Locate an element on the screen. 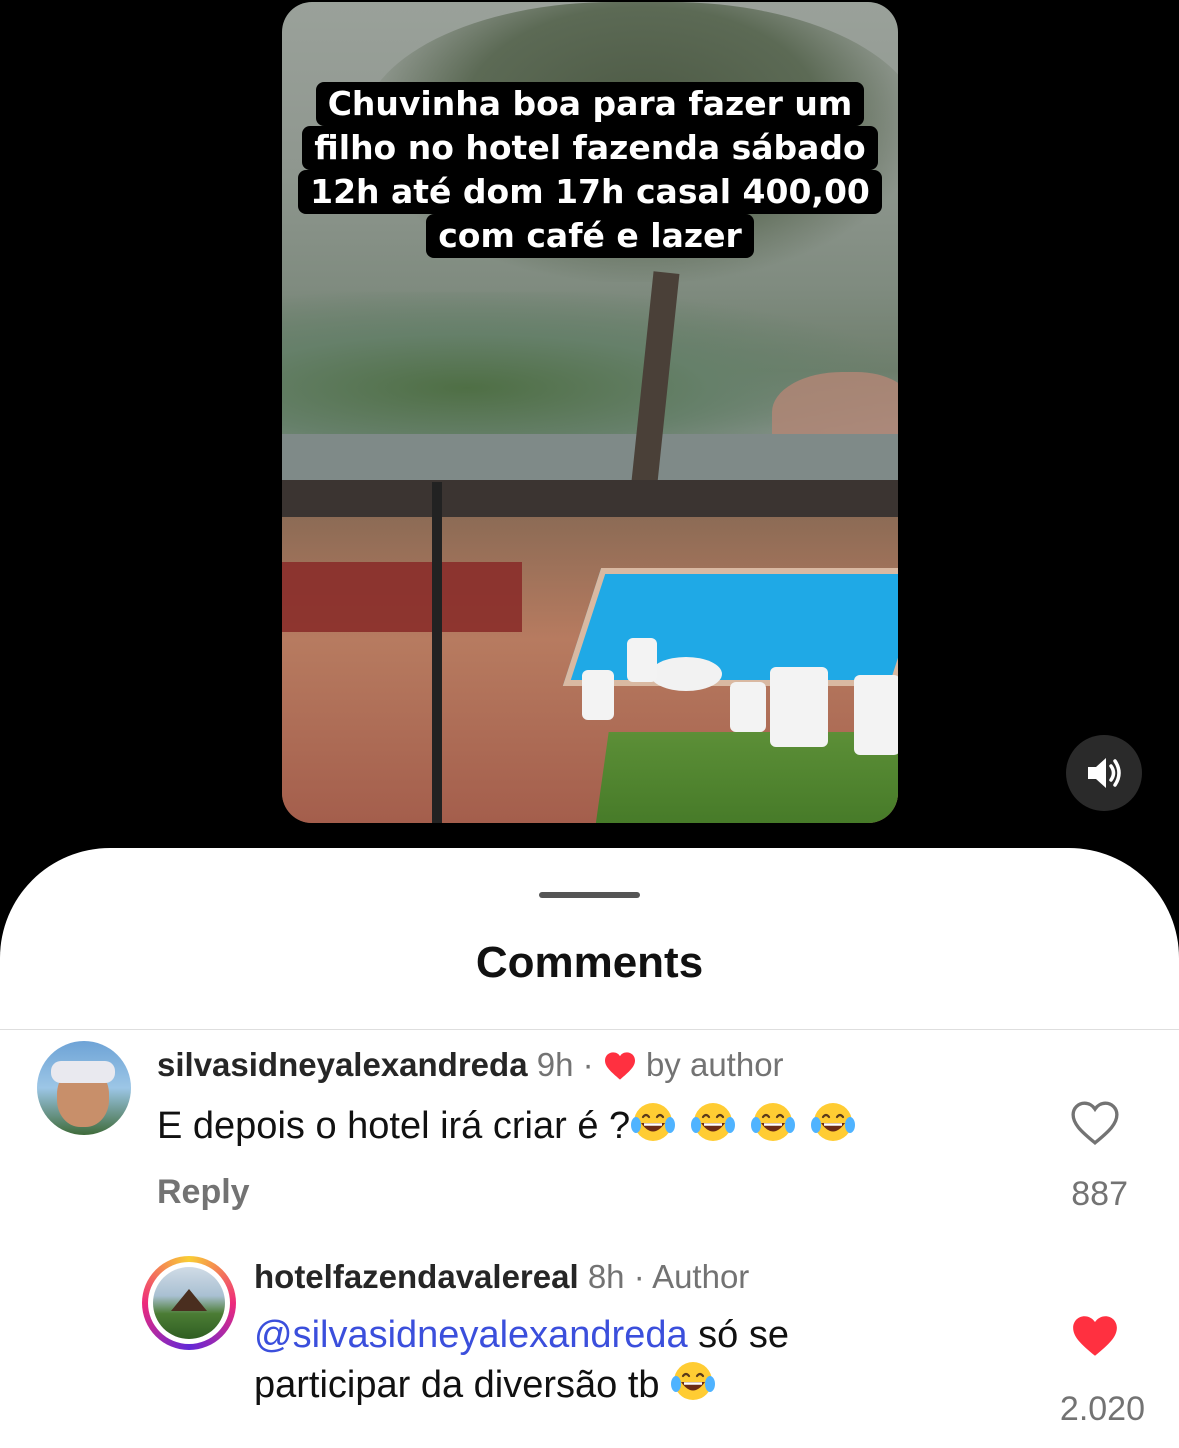 The height and width of the screenshot is (1448, 1179). like-heart-icon is located at coordinates (1095, 1123).